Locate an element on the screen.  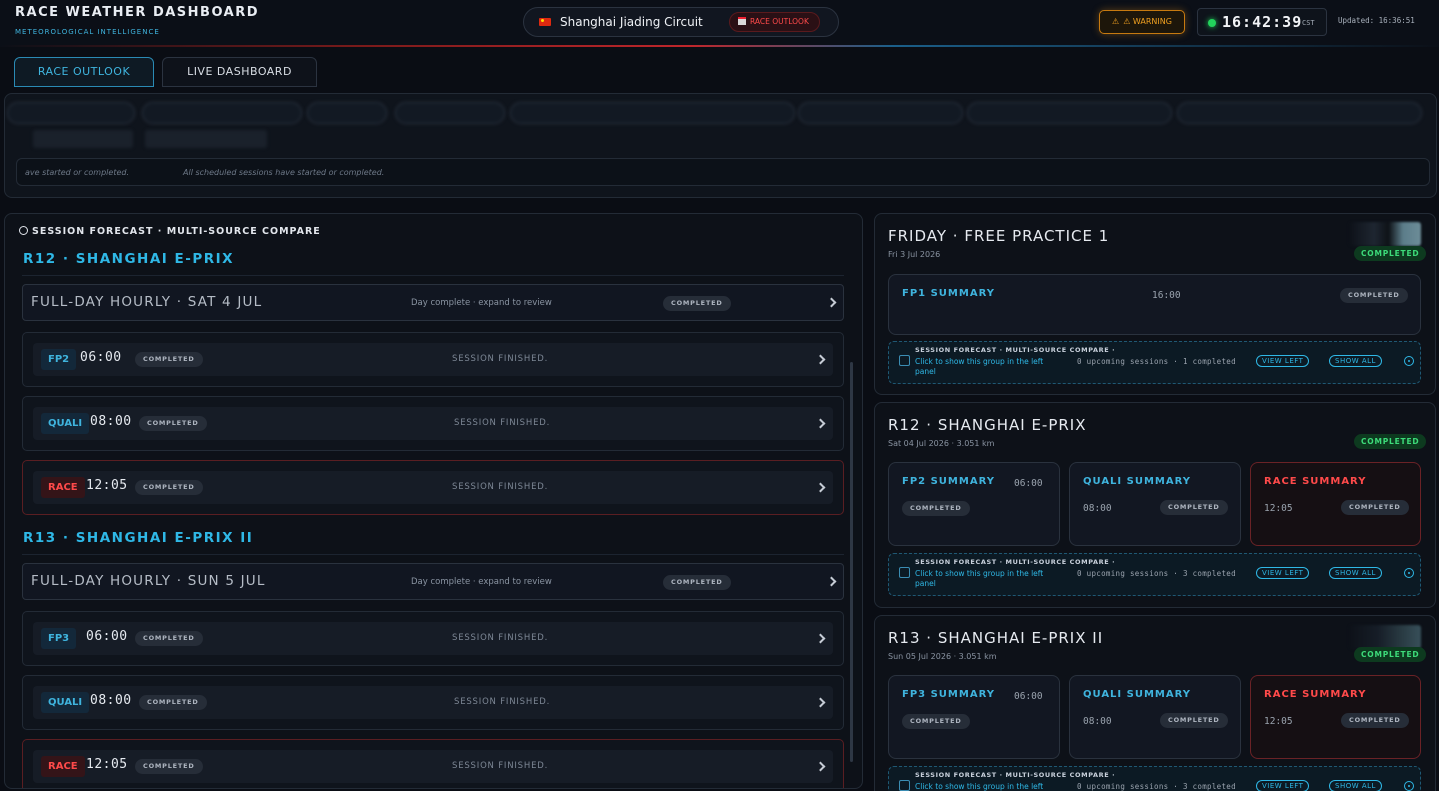
session-tag: QUALI is located at coordinates (65, 702).